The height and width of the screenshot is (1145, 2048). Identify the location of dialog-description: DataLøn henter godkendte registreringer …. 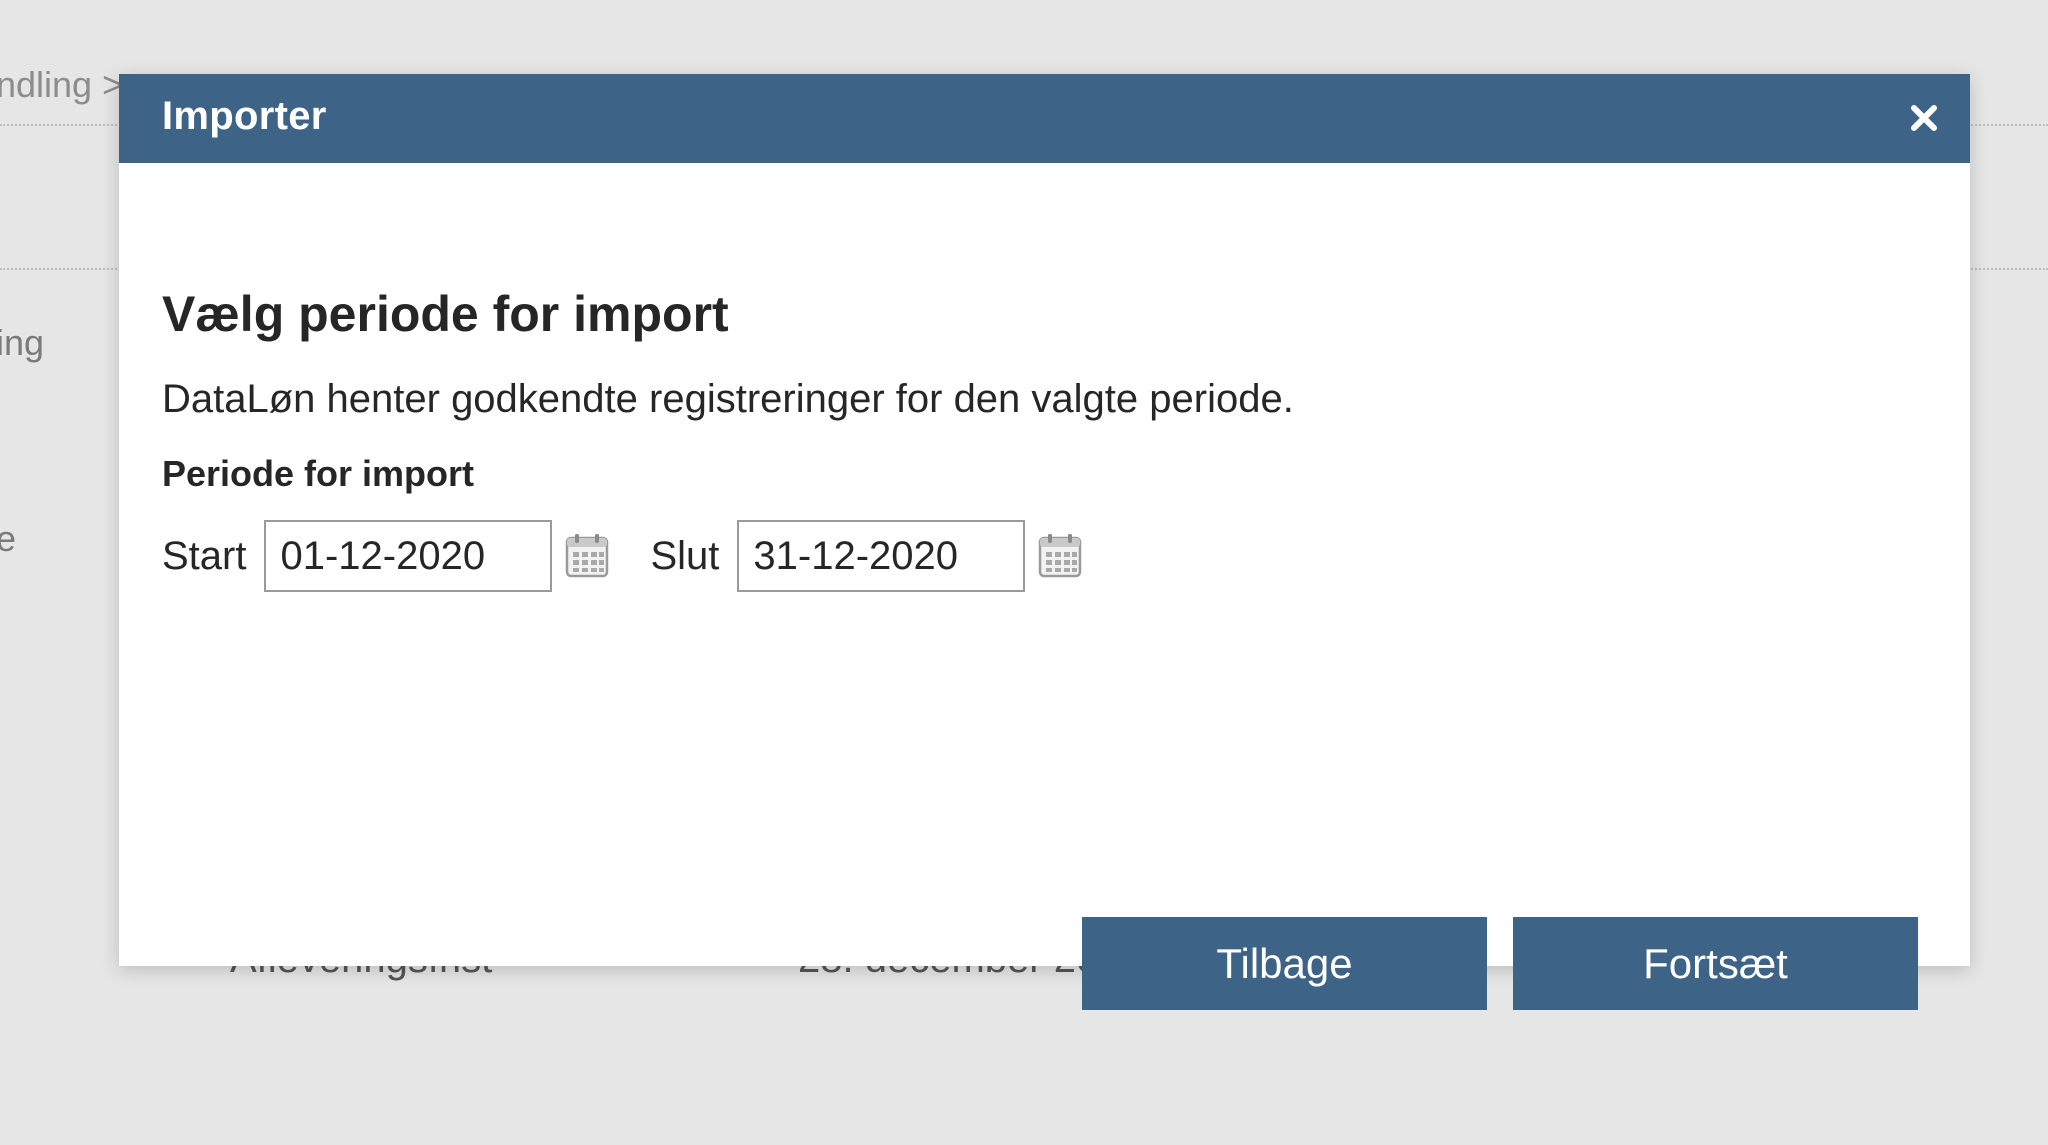
(728, 399).